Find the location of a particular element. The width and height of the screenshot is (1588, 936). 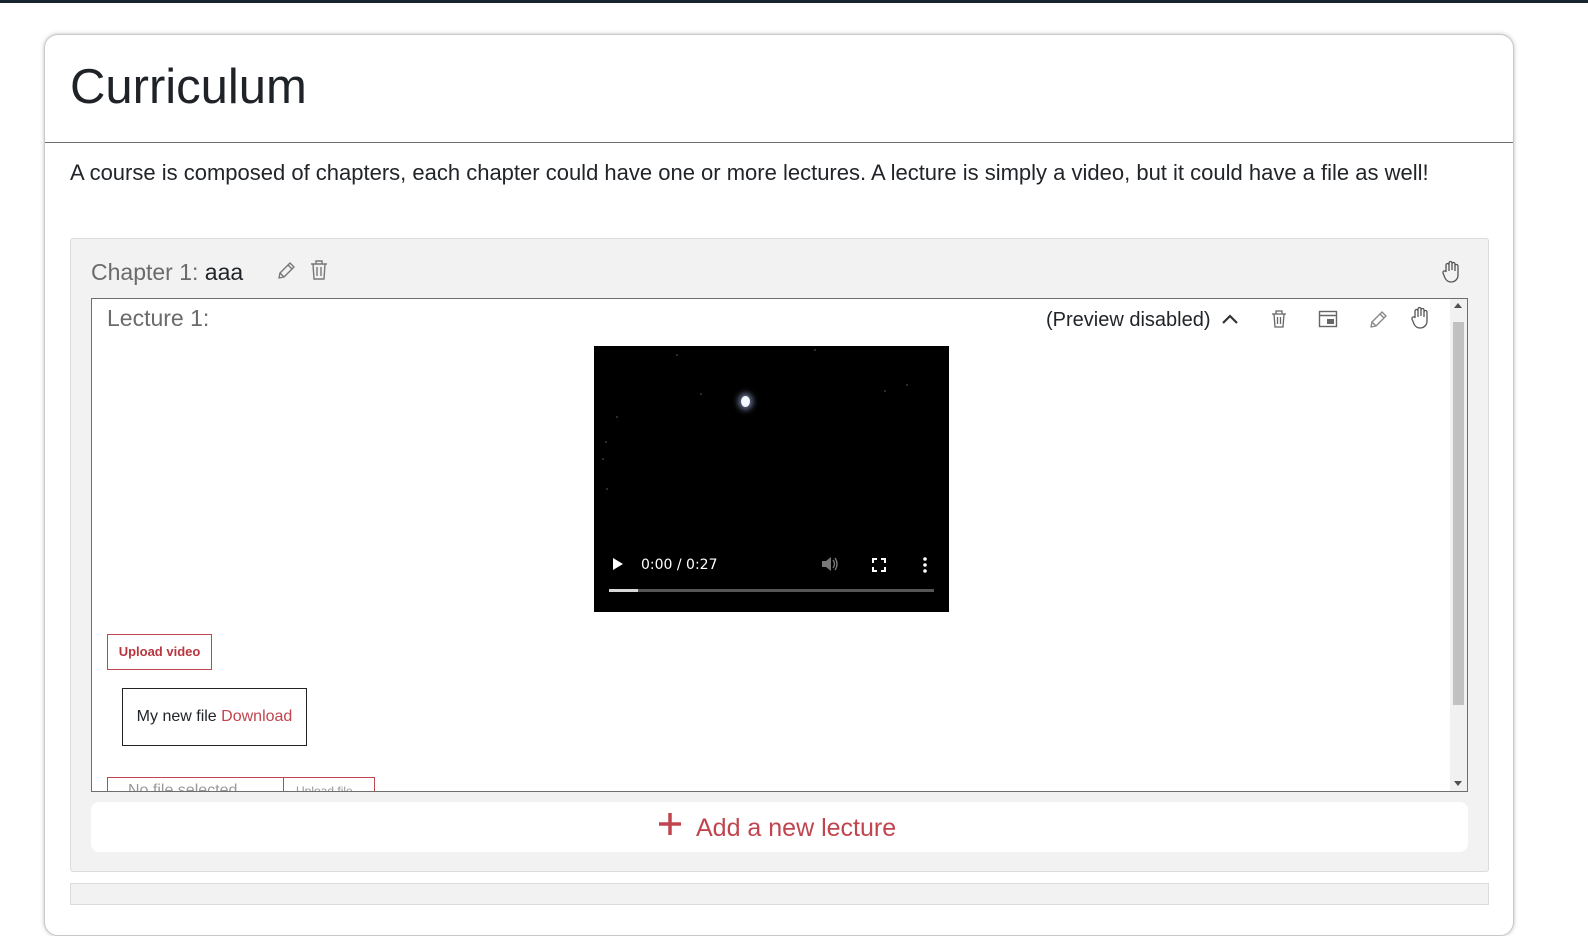

volume-icon is located at coordinates (830, 564).